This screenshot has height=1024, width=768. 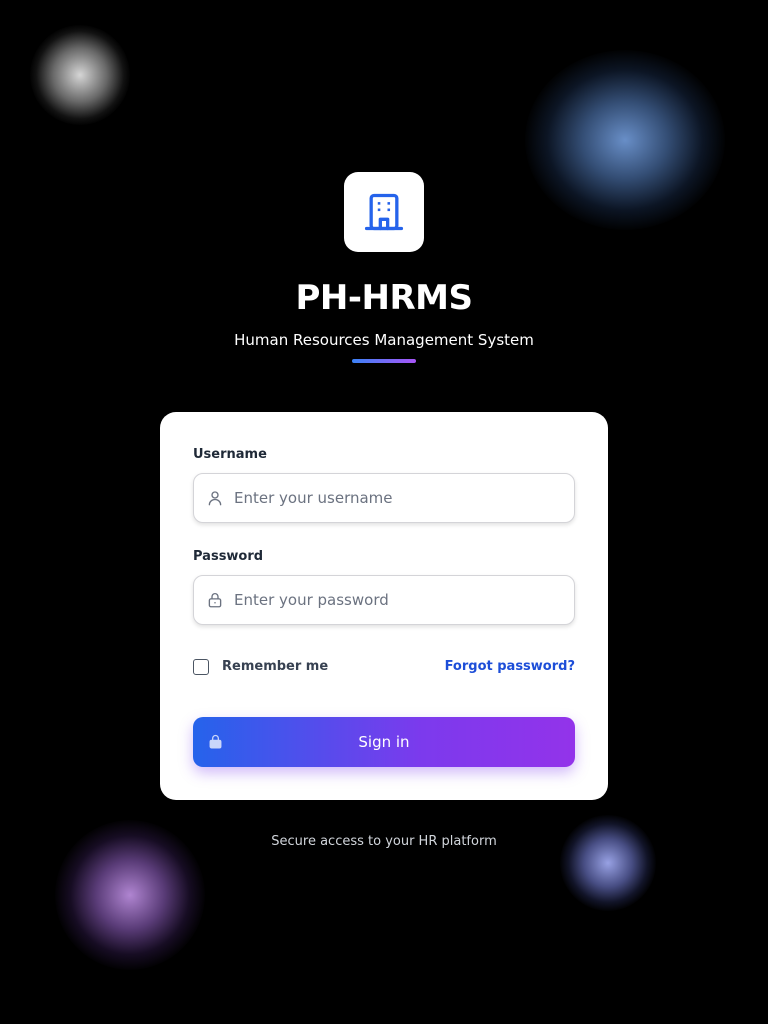 I want to click on username-label: Username, so click(x=230, y=454).